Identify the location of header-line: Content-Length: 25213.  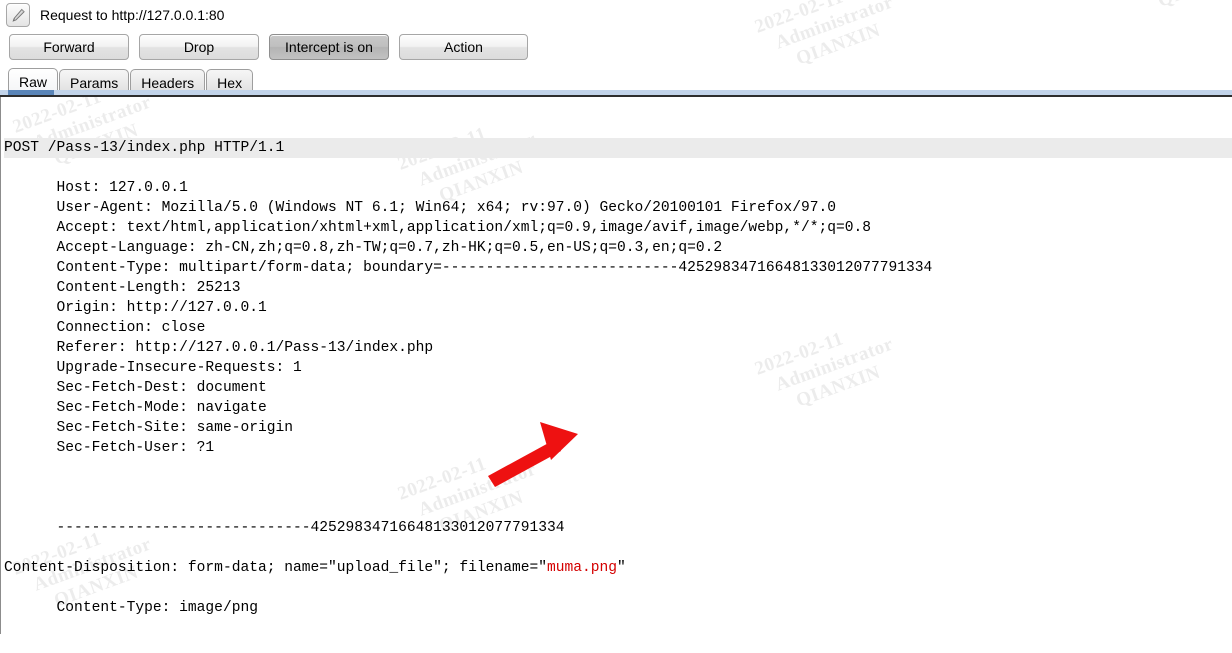
(148, 288).